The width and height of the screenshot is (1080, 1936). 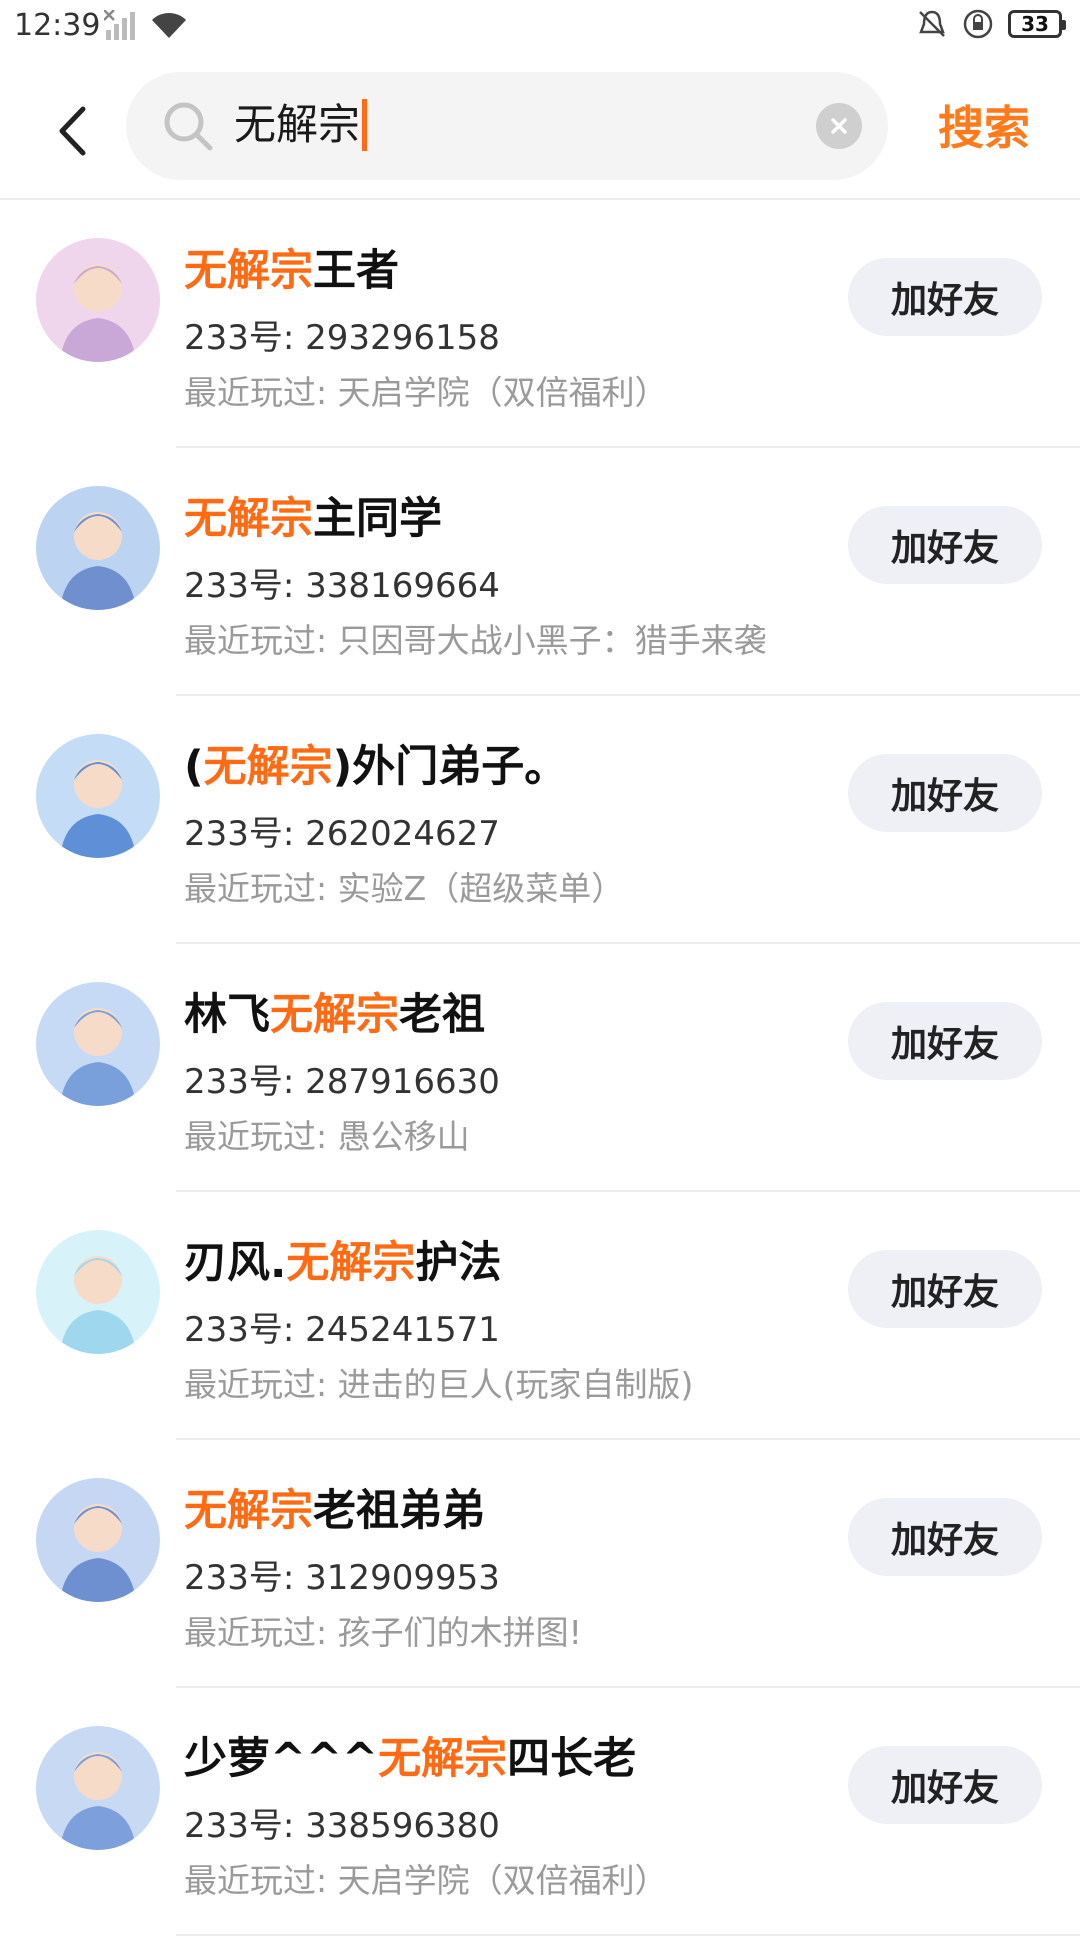 What do you see at coordinates (399, 1511) in the screenshot?
I see `nickname-part: 老祖弟弟` at bounding box center [399, 1511].